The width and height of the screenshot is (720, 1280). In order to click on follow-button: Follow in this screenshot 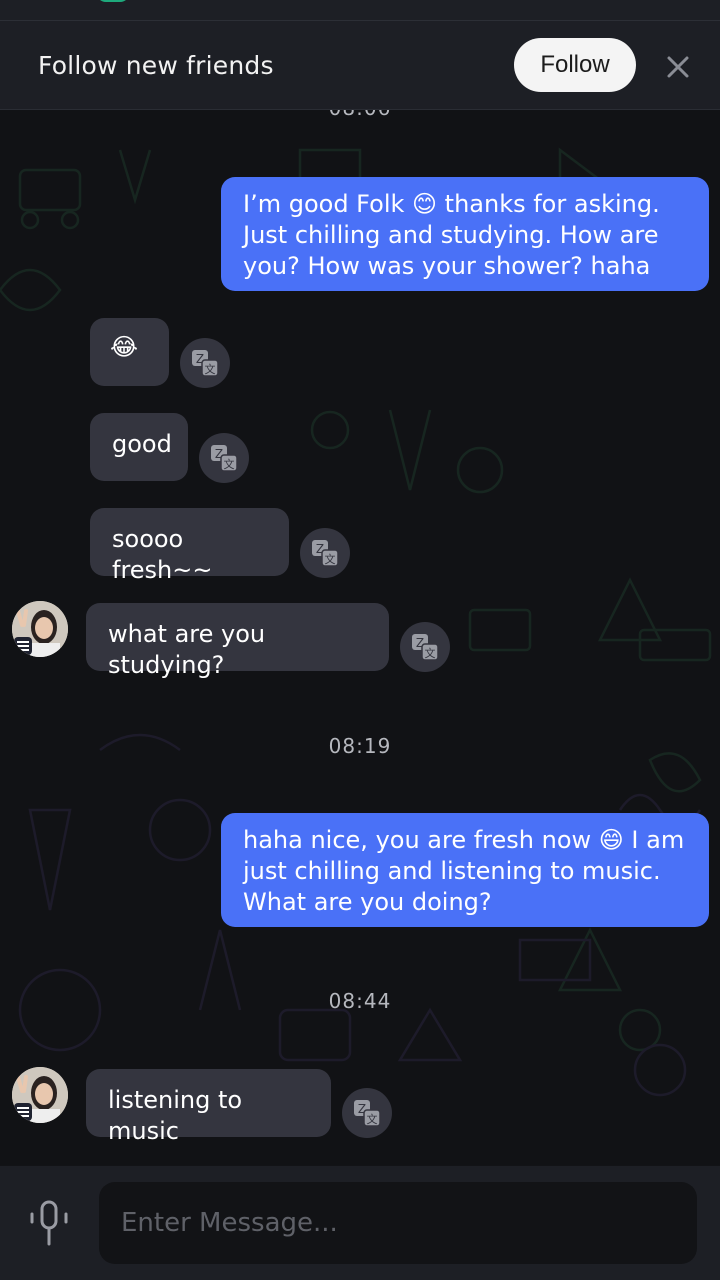, I will do `click(575, 65)`.